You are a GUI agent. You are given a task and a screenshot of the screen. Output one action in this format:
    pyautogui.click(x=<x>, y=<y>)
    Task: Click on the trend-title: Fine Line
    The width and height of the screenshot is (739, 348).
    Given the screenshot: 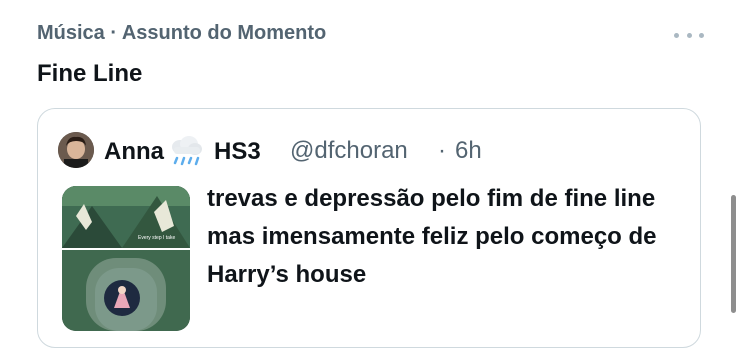 What is the action you would take?
    pyautogui.click(x=89, y=74)
    